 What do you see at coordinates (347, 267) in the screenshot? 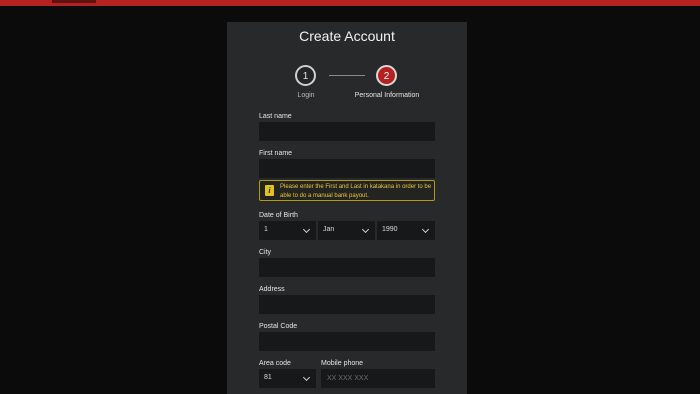
I see `city-input` at bounding box center [347, 267].